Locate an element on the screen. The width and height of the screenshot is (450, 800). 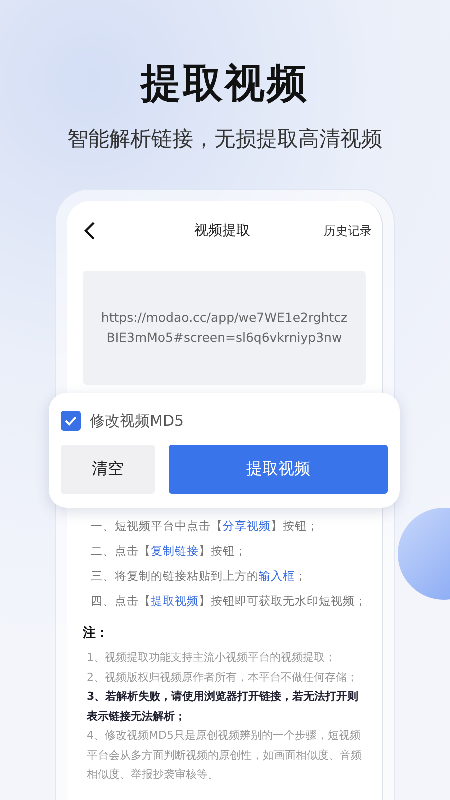
back-icon is located at coordinates (90, 231).